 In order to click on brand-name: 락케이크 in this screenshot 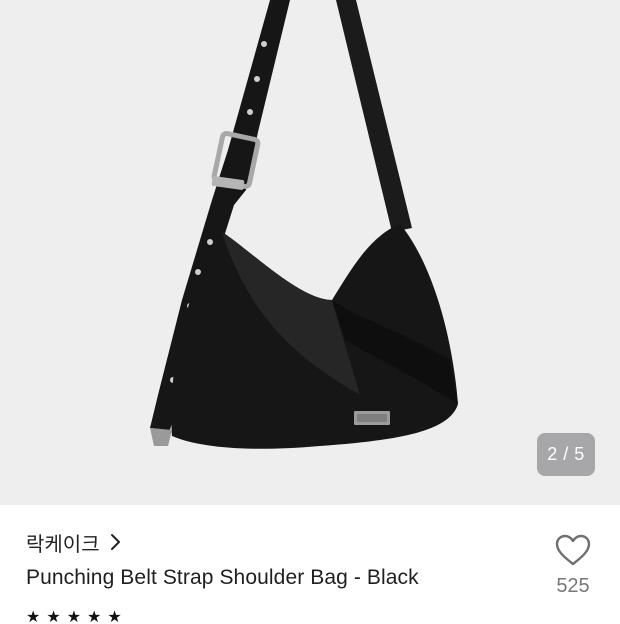, I will do `click(63, 543)`.